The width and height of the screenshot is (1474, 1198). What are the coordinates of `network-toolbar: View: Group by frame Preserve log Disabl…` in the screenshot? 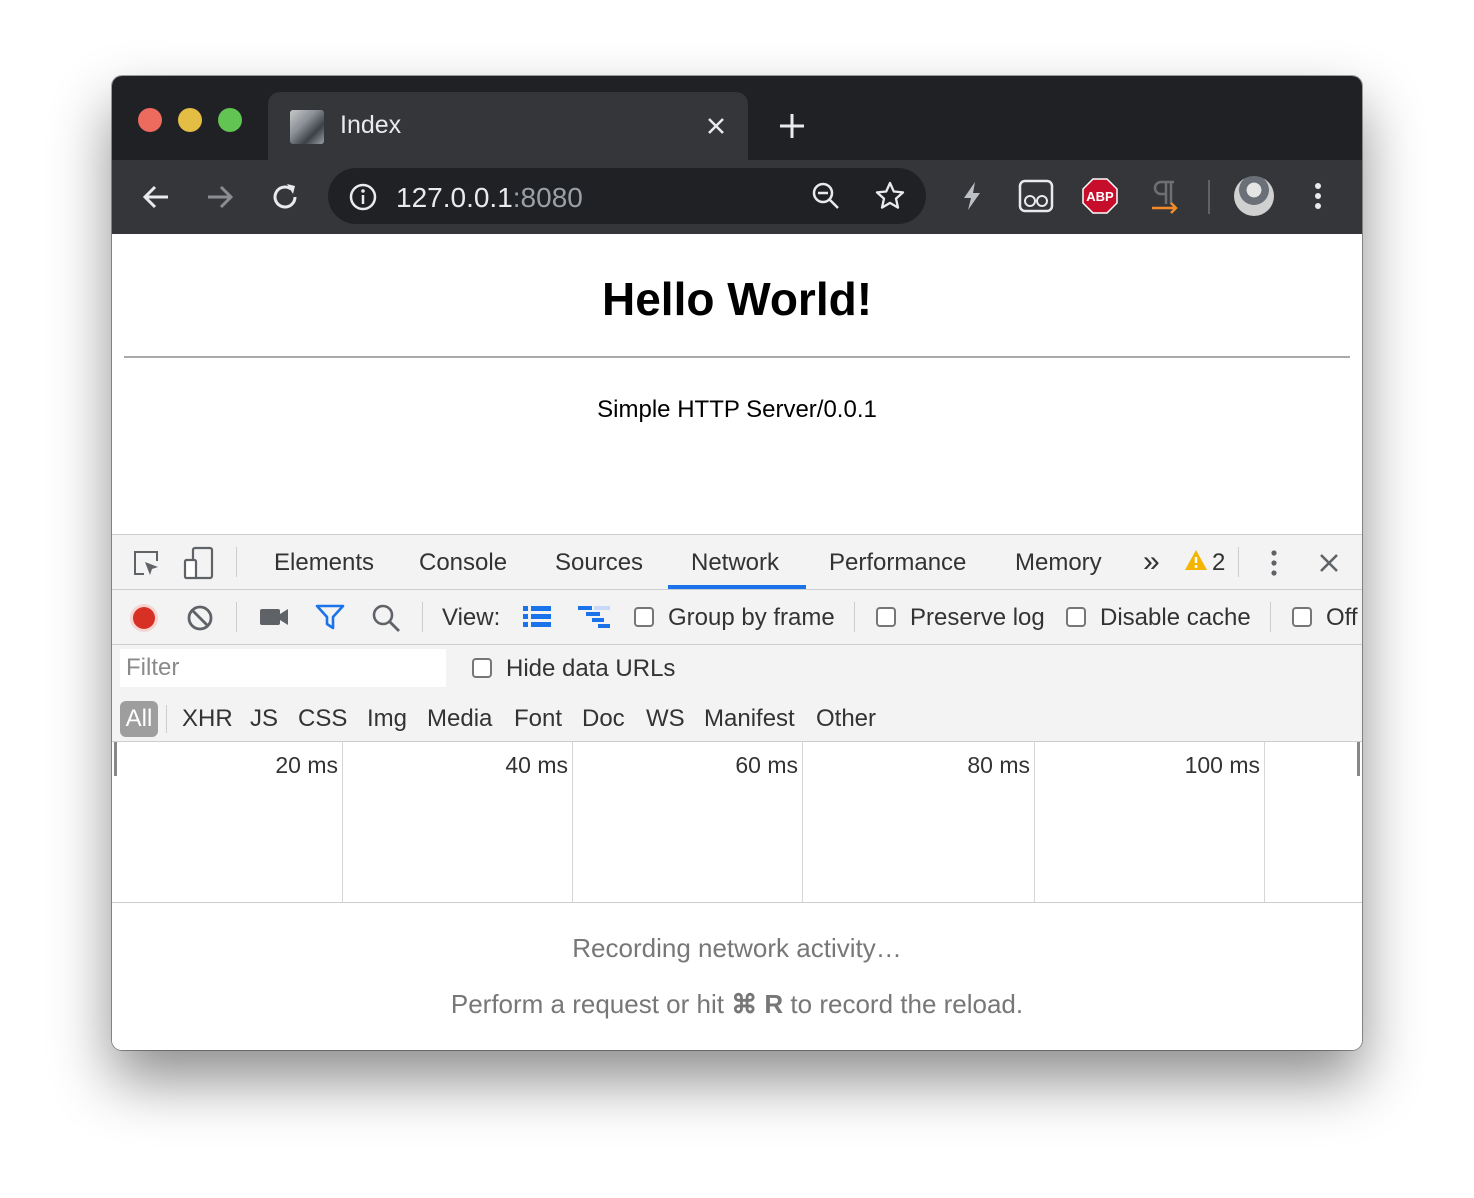 It's located at (737, 617).